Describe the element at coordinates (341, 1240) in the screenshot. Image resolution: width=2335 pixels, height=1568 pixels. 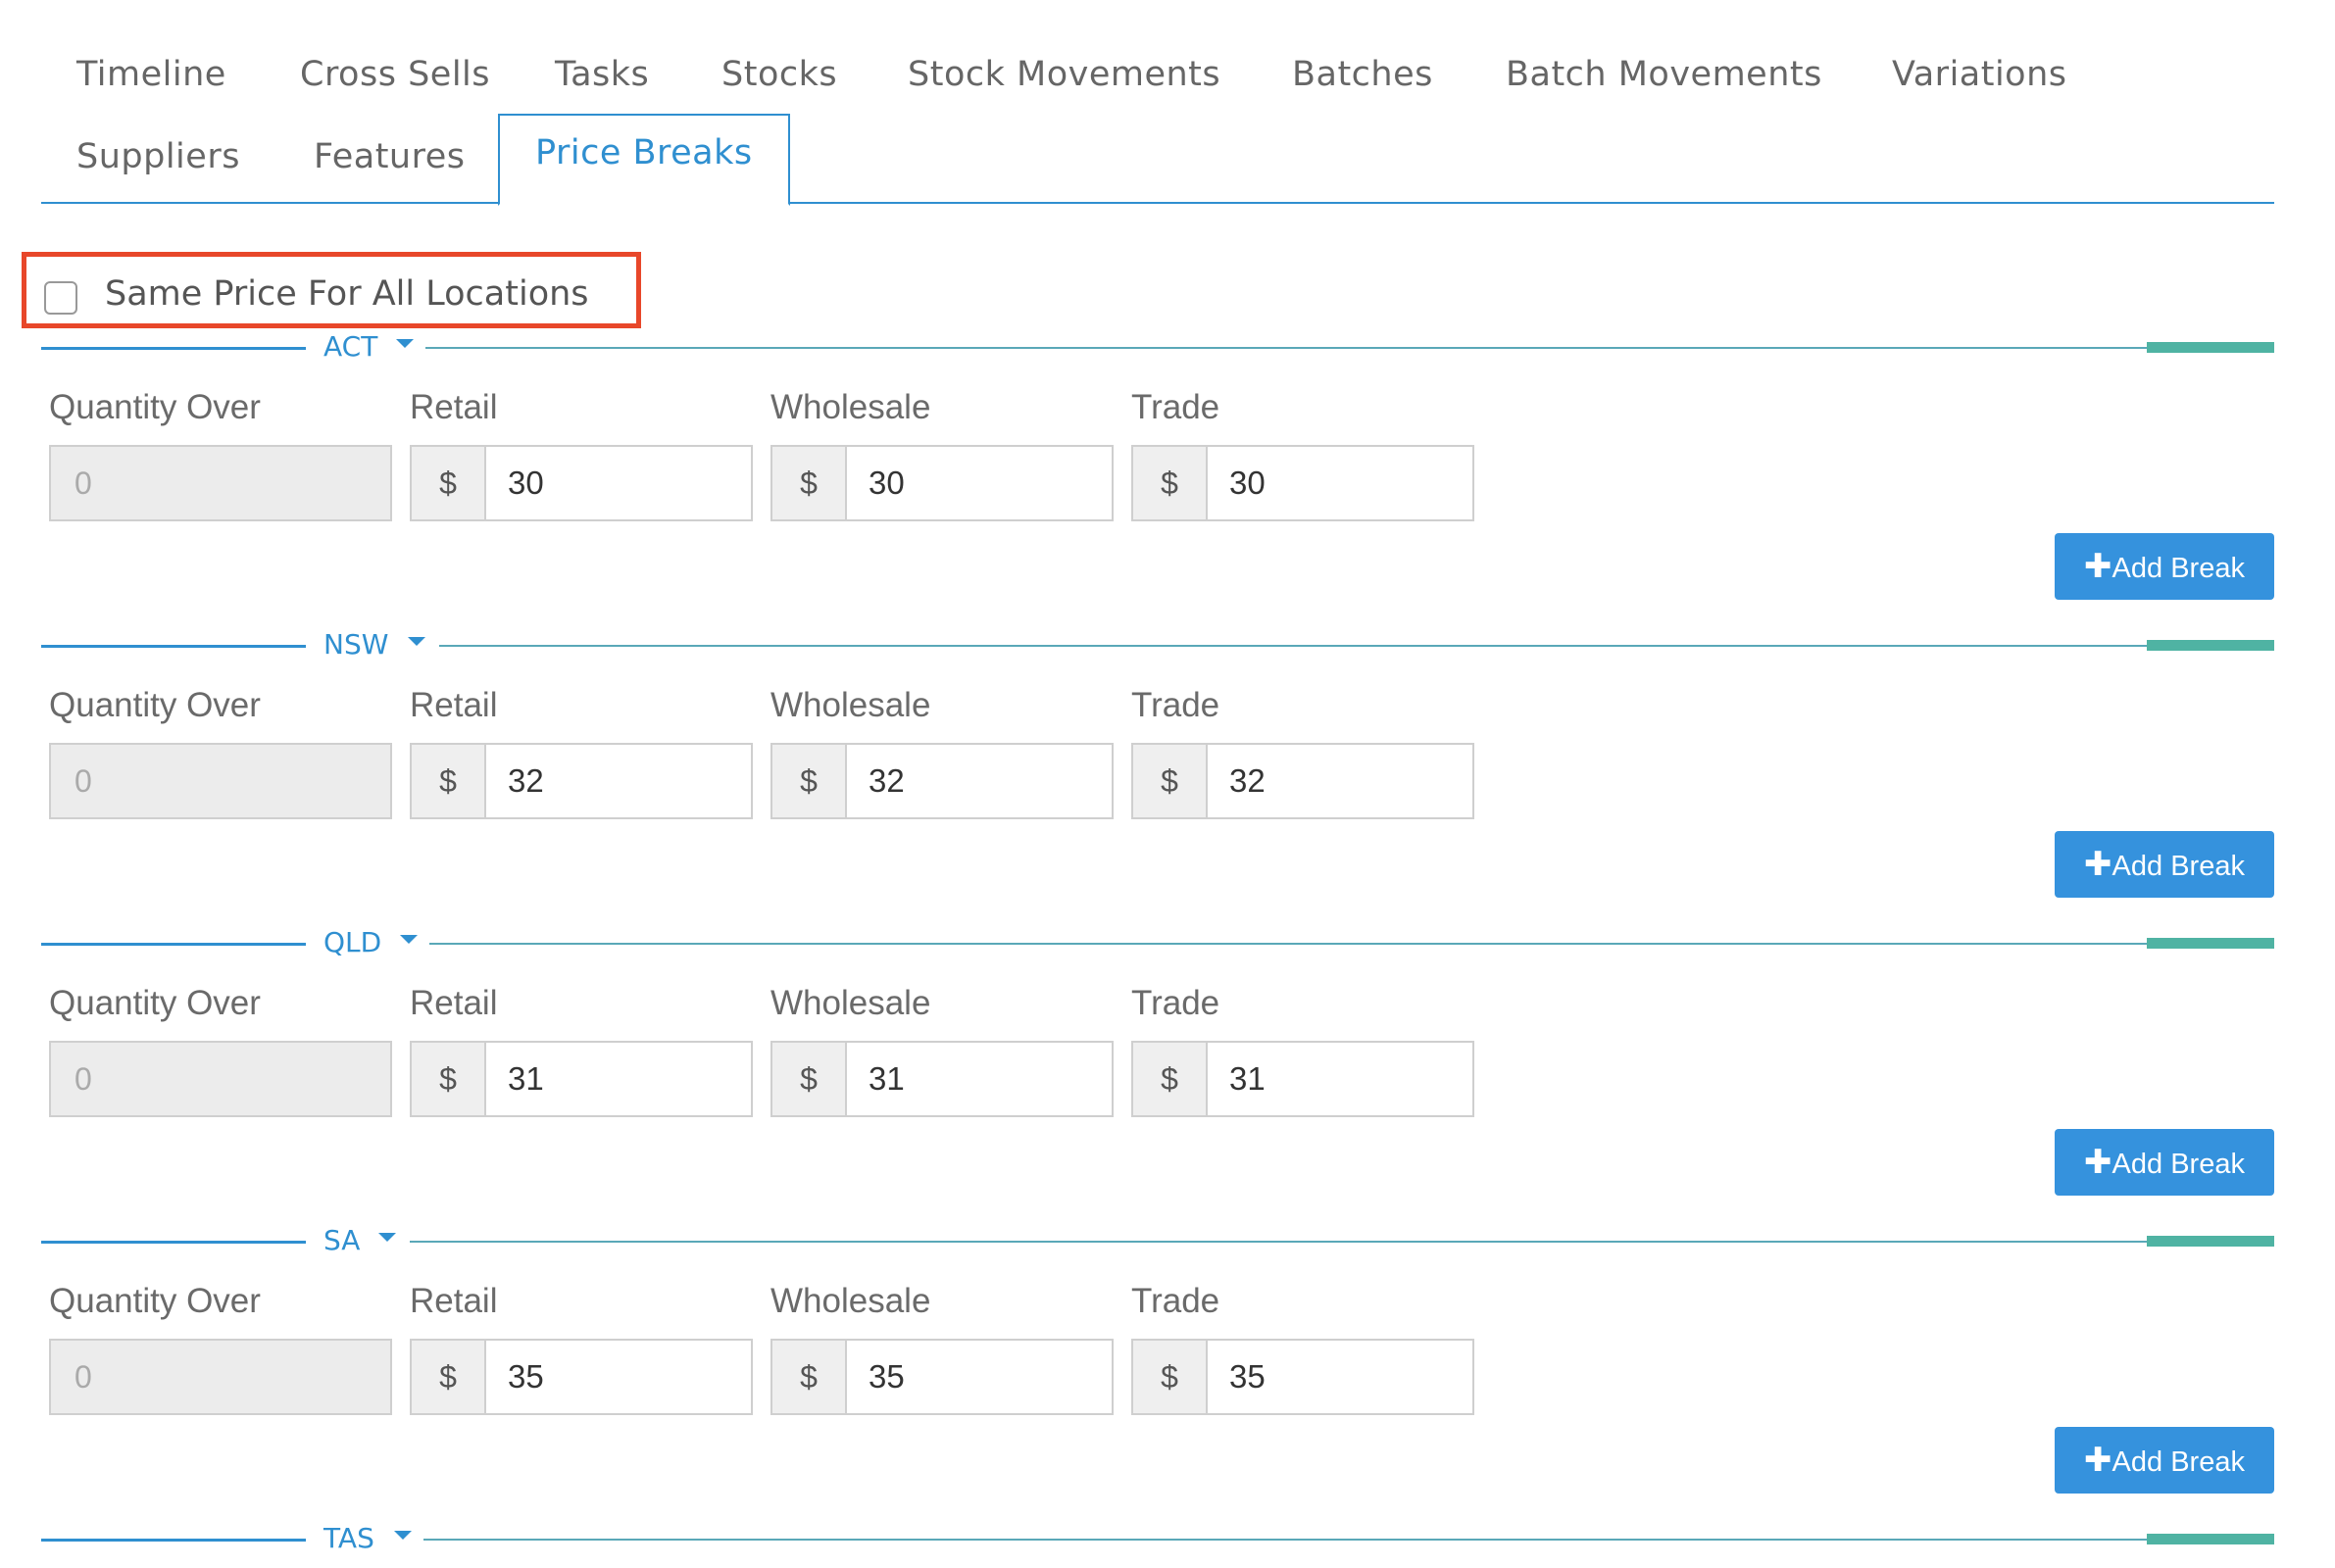
I see `location-name: SA` at that location.